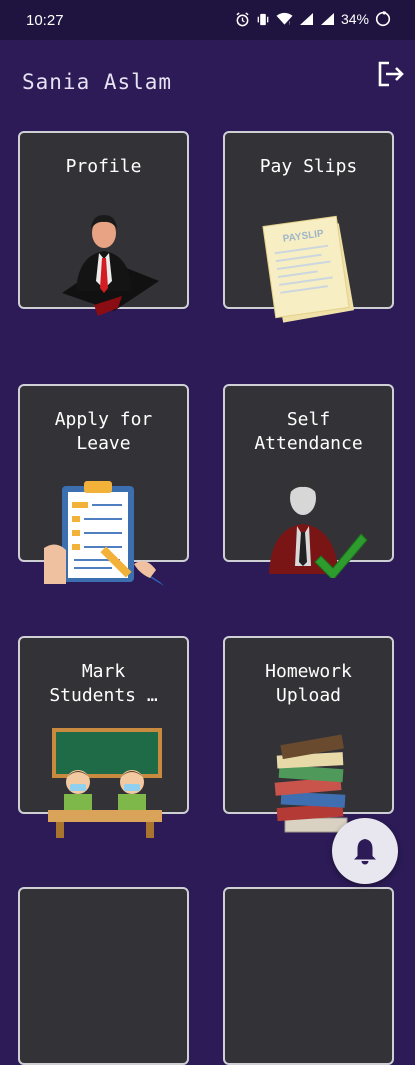 The image size is (415, 1065). I want to click on notifications-button, so click(365, 851).